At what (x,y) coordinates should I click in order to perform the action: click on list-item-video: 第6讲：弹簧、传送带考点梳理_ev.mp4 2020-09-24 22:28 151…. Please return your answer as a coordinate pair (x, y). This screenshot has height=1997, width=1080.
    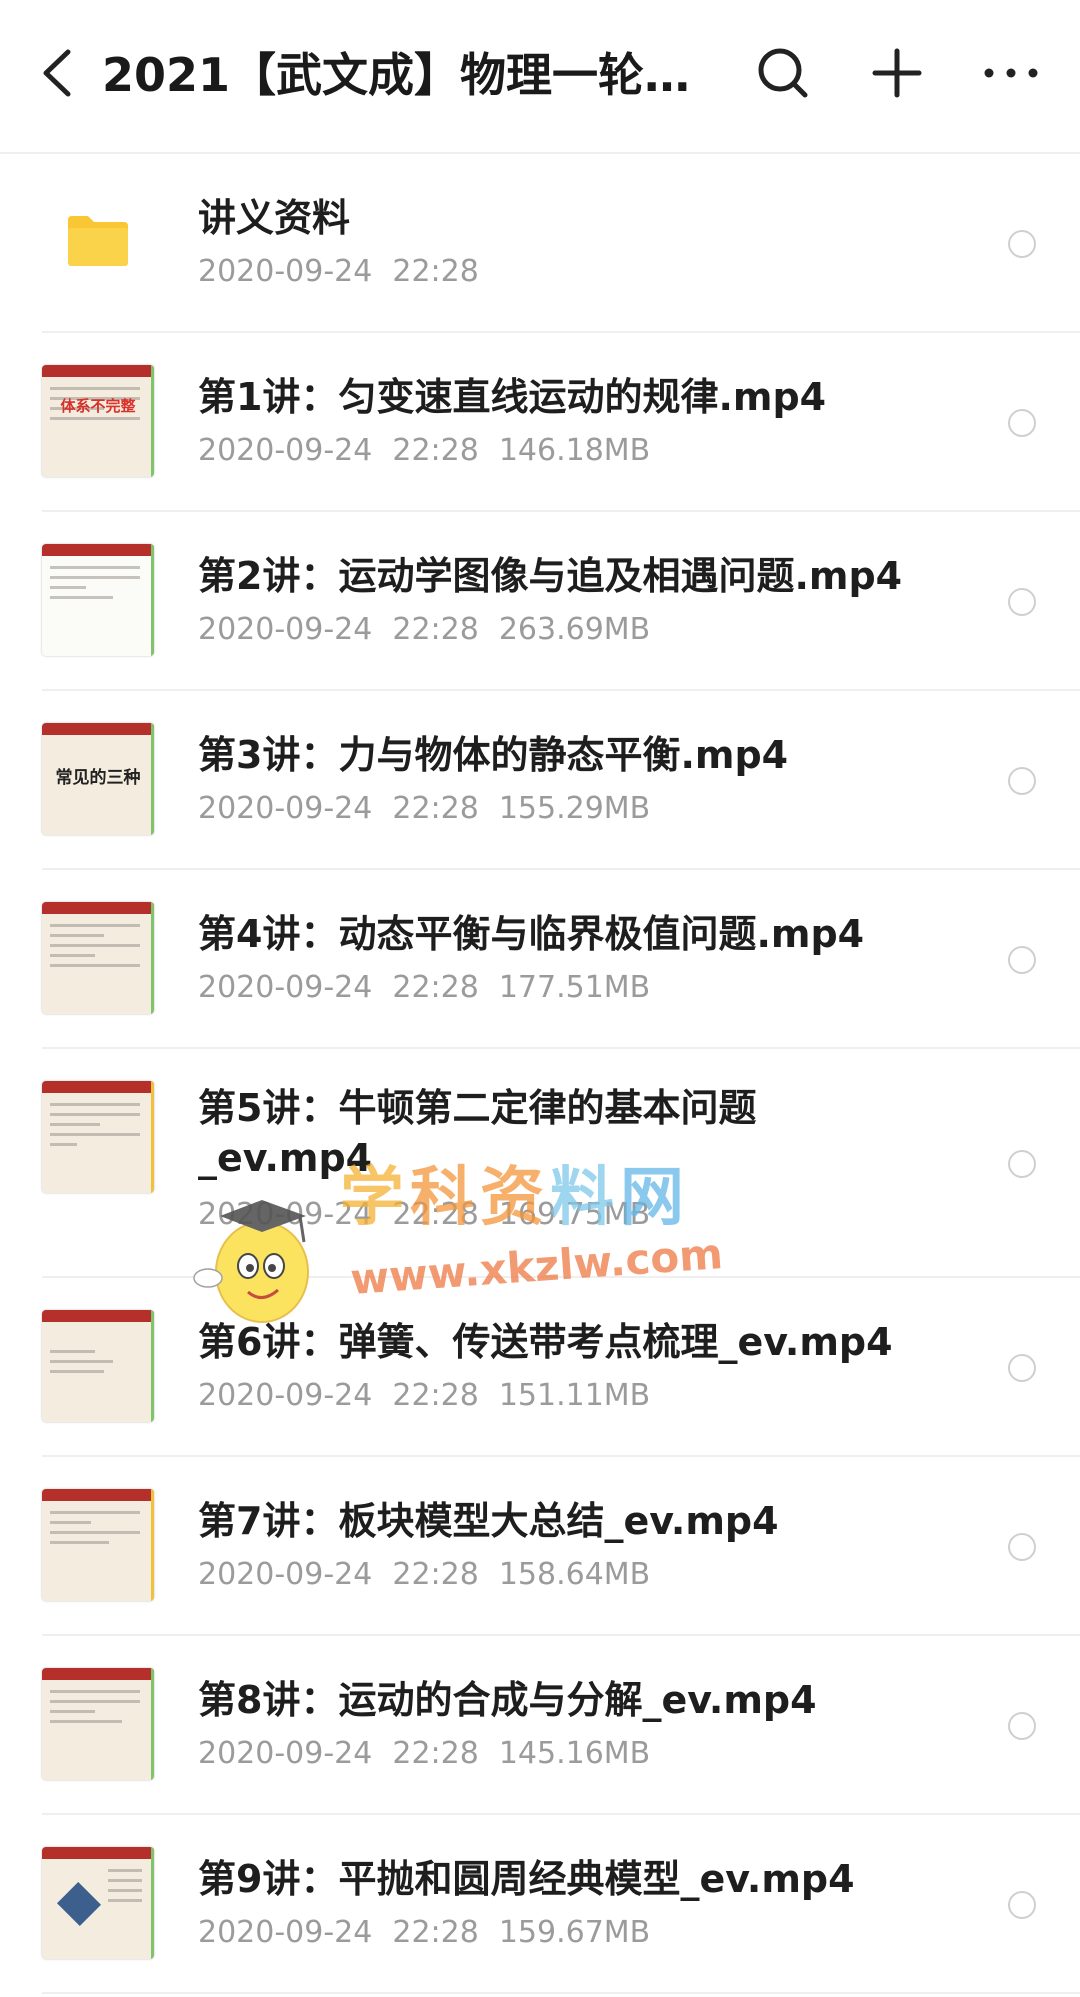
    Looking at the image, I should click on (540, 1367).